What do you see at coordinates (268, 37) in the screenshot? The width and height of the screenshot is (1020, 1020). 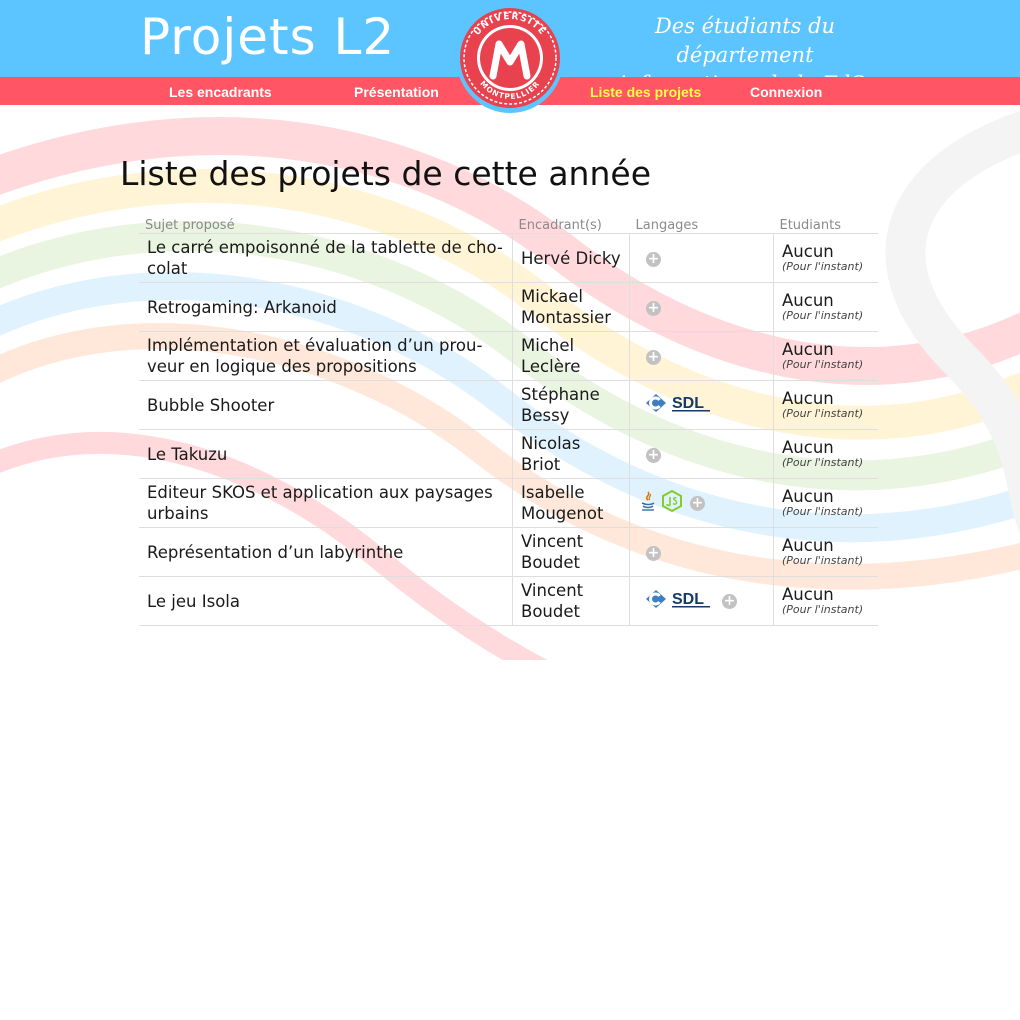 I see `site-title: Projets L2` at bounding box center [268, 37].